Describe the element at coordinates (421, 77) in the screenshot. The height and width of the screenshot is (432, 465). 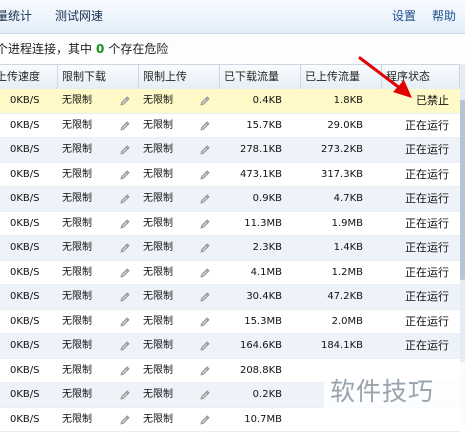
I see `column-header-status: 程序状态` at that location.